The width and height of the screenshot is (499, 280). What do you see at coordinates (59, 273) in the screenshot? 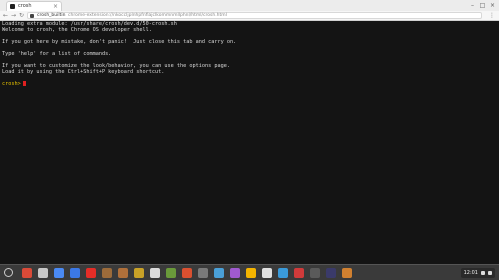
I see `search-icon` at bounding box center [59, 273].